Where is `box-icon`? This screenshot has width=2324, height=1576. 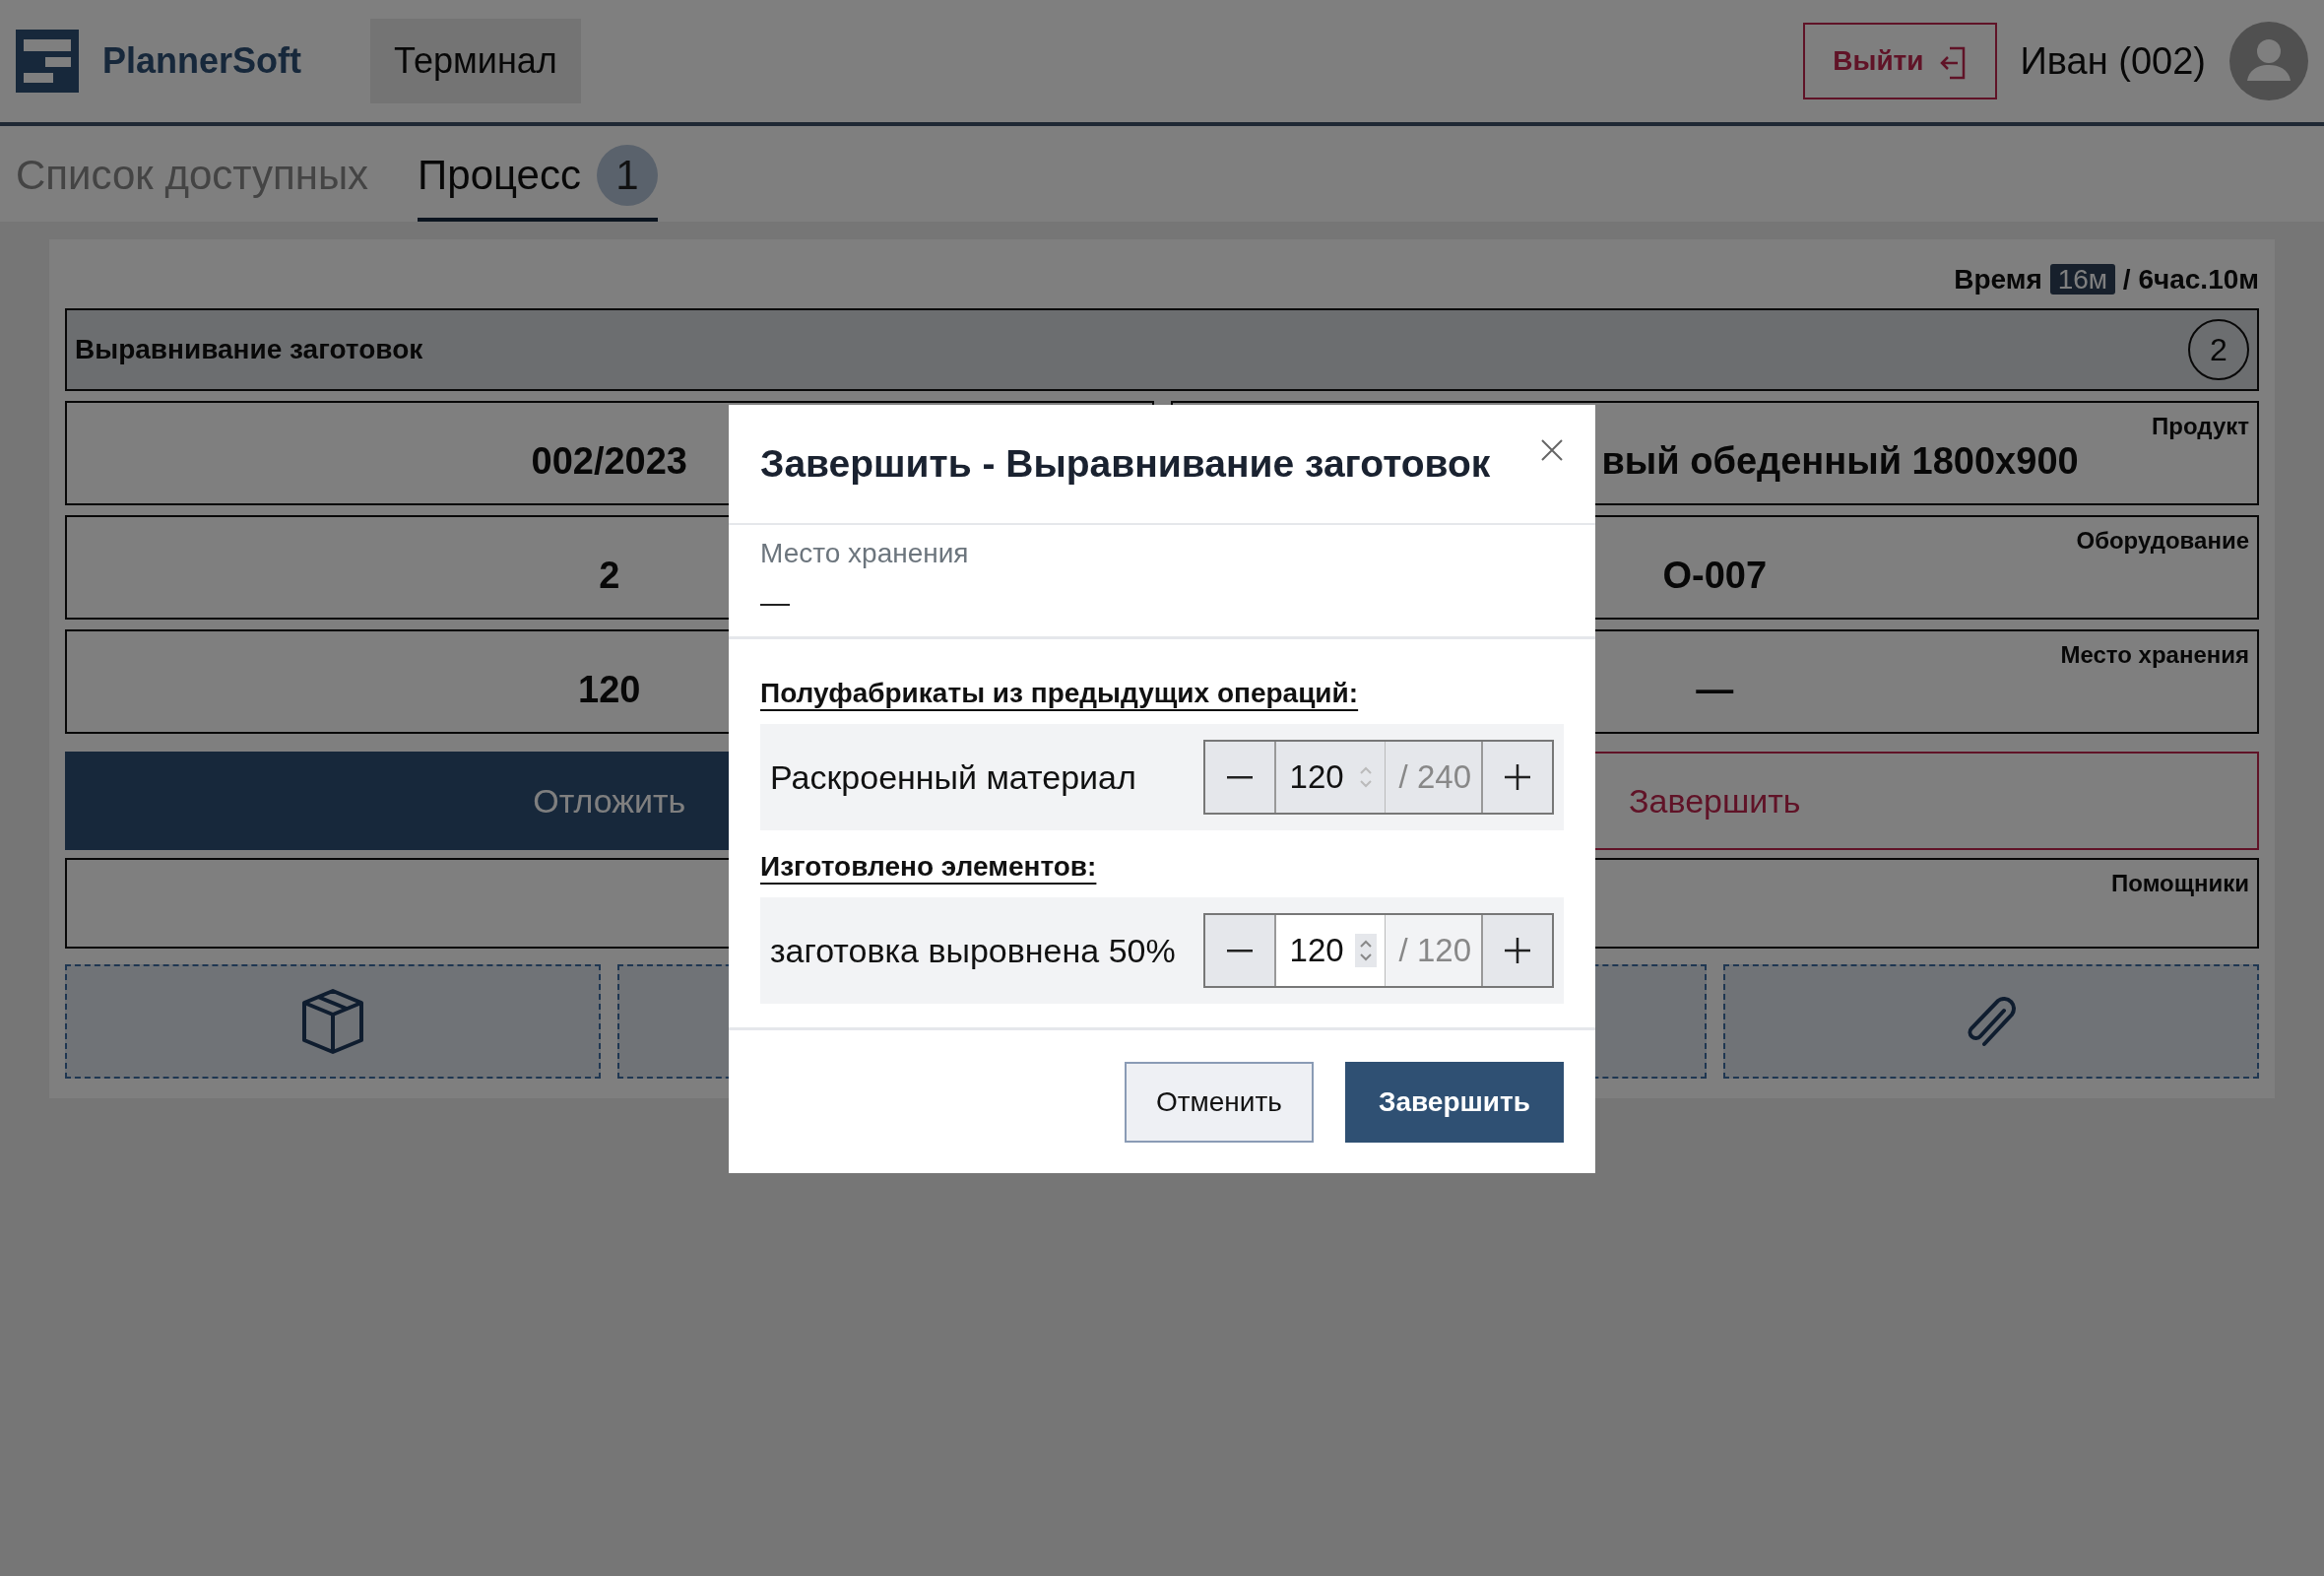 box-icon is located at coordinates (333, 1021).